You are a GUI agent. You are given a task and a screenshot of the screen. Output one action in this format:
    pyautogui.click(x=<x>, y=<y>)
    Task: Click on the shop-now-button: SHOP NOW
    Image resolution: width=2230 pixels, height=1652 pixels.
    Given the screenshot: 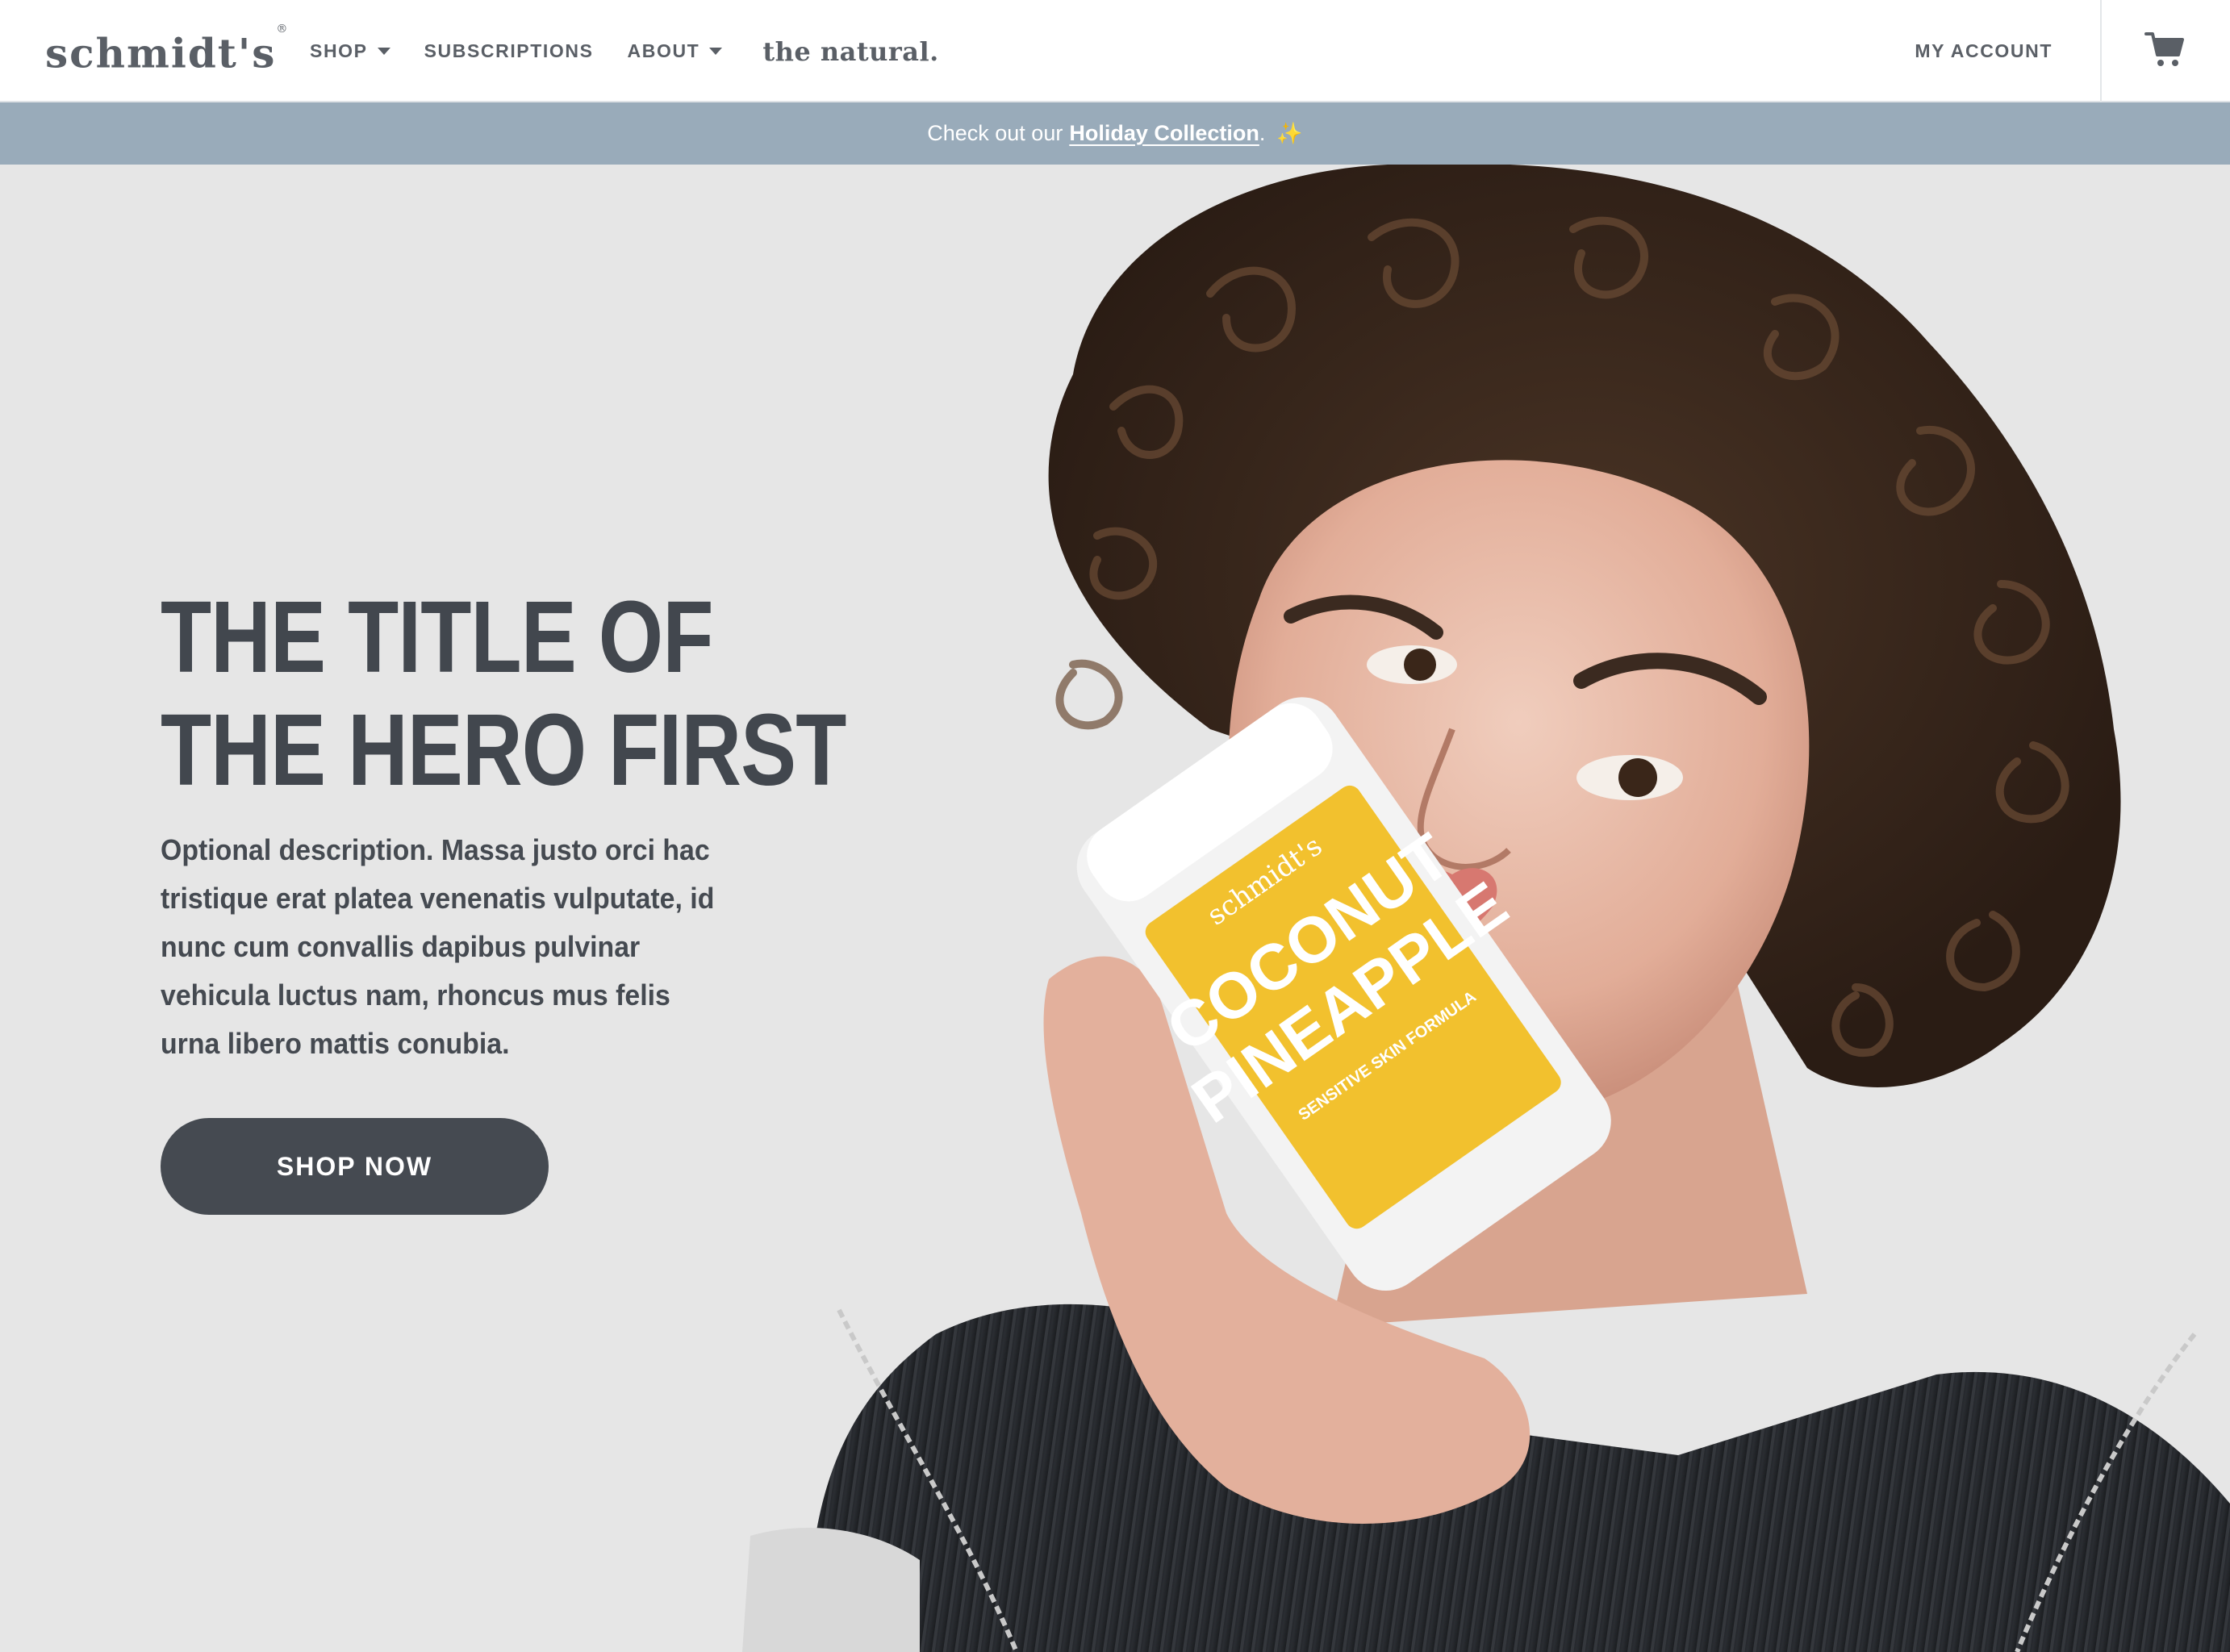 What is the action you would take?
    pyautogui.click(x=355, y=1167)
    